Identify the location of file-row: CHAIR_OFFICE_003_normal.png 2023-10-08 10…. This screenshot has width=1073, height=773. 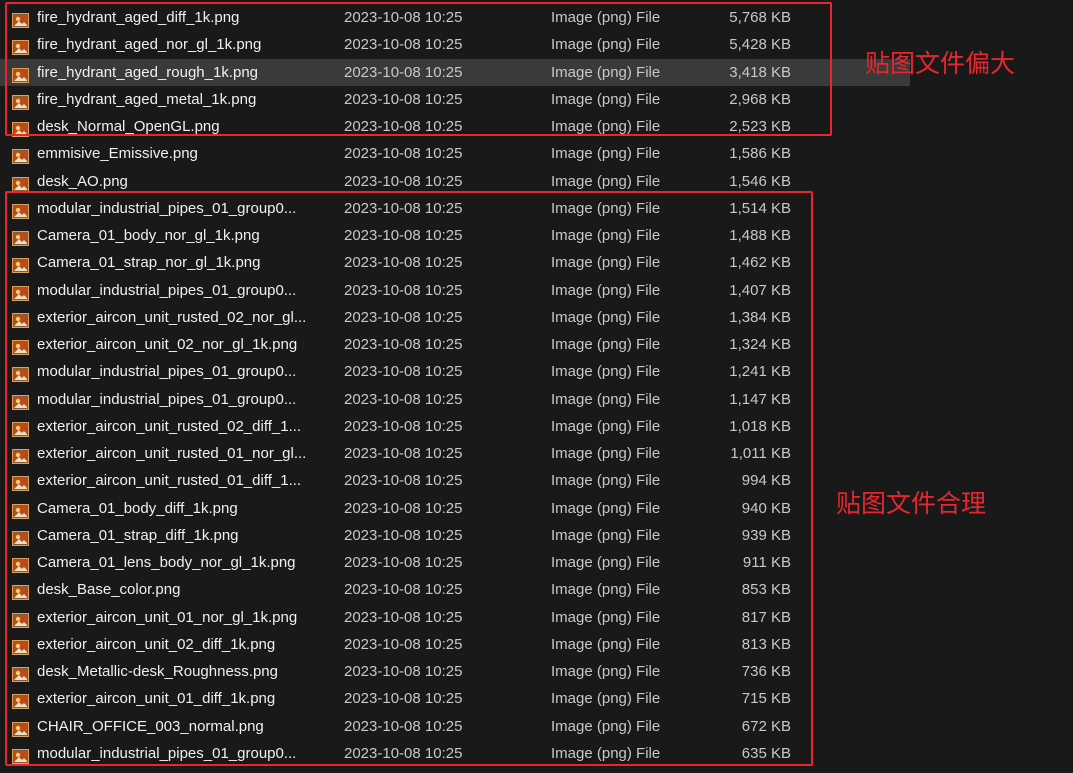
(455, 726).